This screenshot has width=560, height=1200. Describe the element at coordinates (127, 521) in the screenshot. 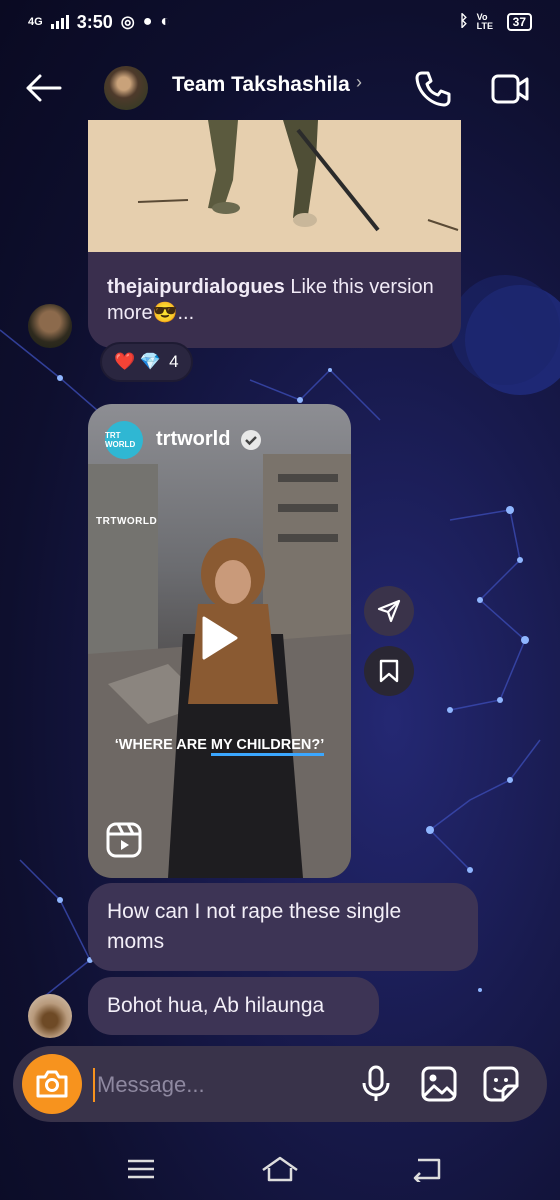

I see `watermark: TRTWORLD` at that location.